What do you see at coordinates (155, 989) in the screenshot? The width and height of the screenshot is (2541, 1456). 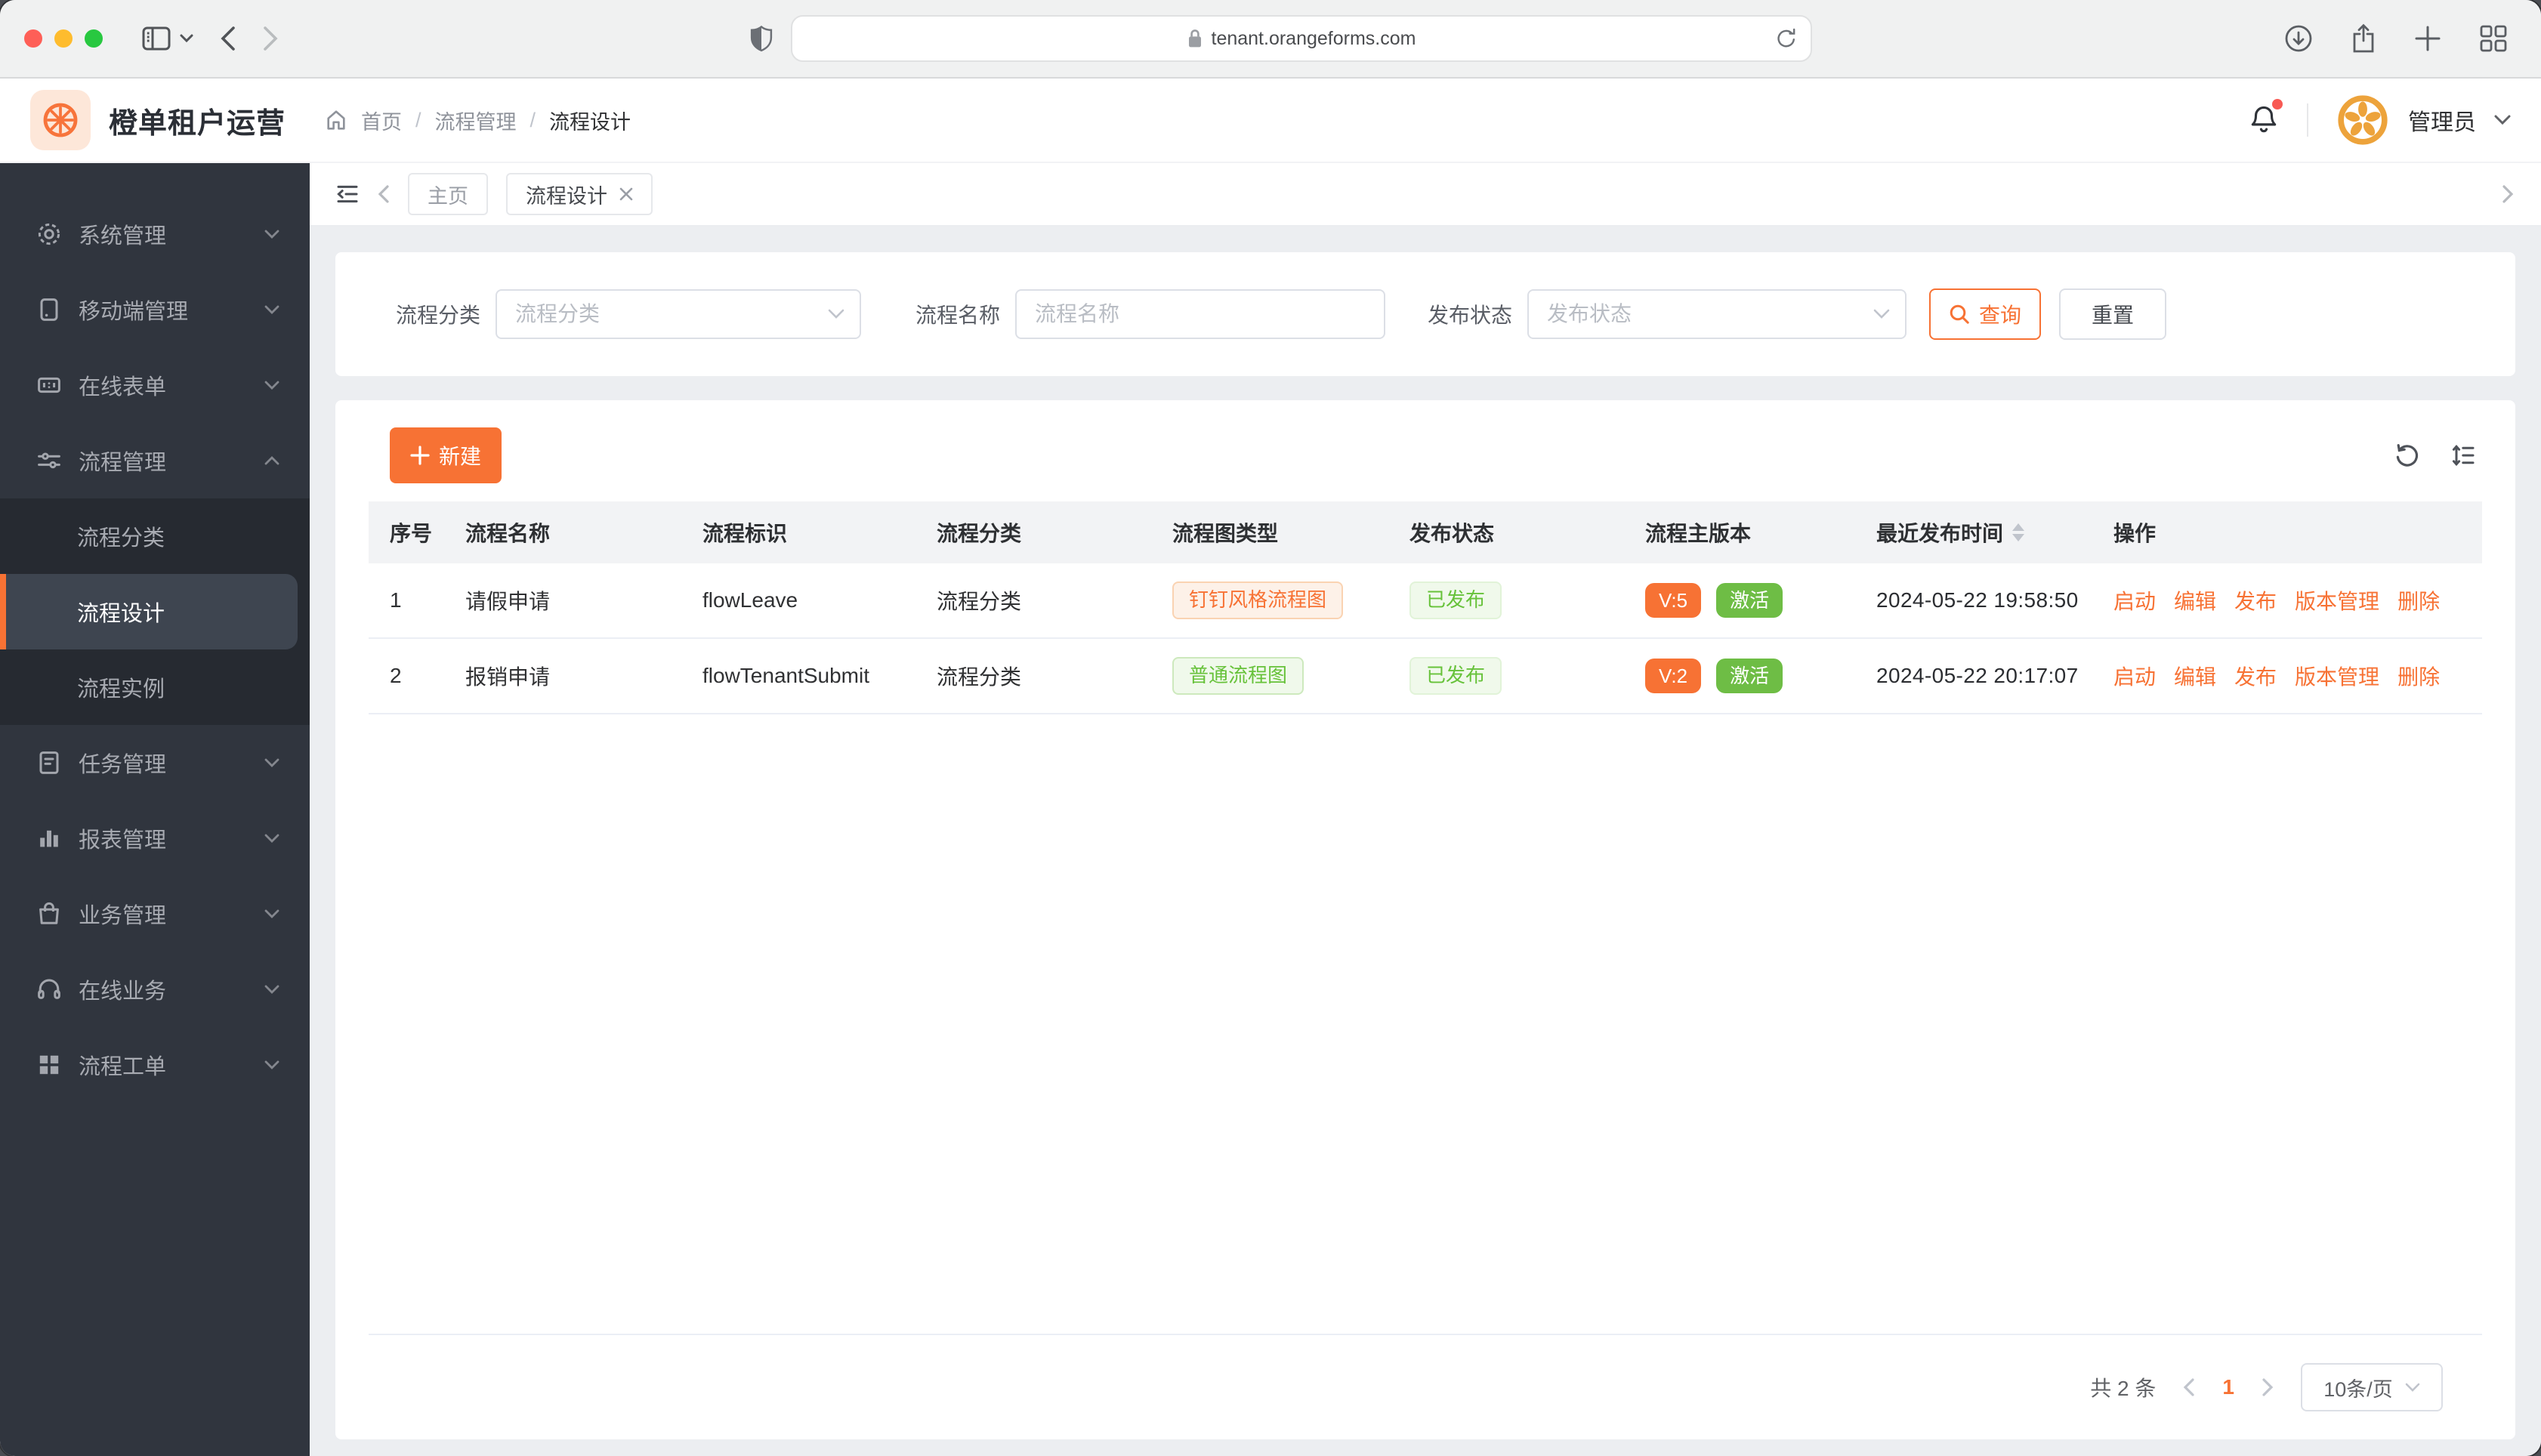 I see `sidebar-item-online-business: 在线业务` at bounding box center [155, 989].